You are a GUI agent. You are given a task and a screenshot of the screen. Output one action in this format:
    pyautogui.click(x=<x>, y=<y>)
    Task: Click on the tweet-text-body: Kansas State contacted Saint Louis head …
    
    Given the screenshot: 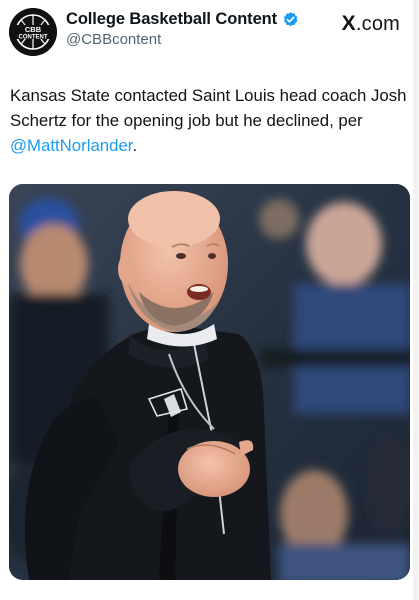 What is the action you would take?
    pyautogui.click(x=208, y=108)
    